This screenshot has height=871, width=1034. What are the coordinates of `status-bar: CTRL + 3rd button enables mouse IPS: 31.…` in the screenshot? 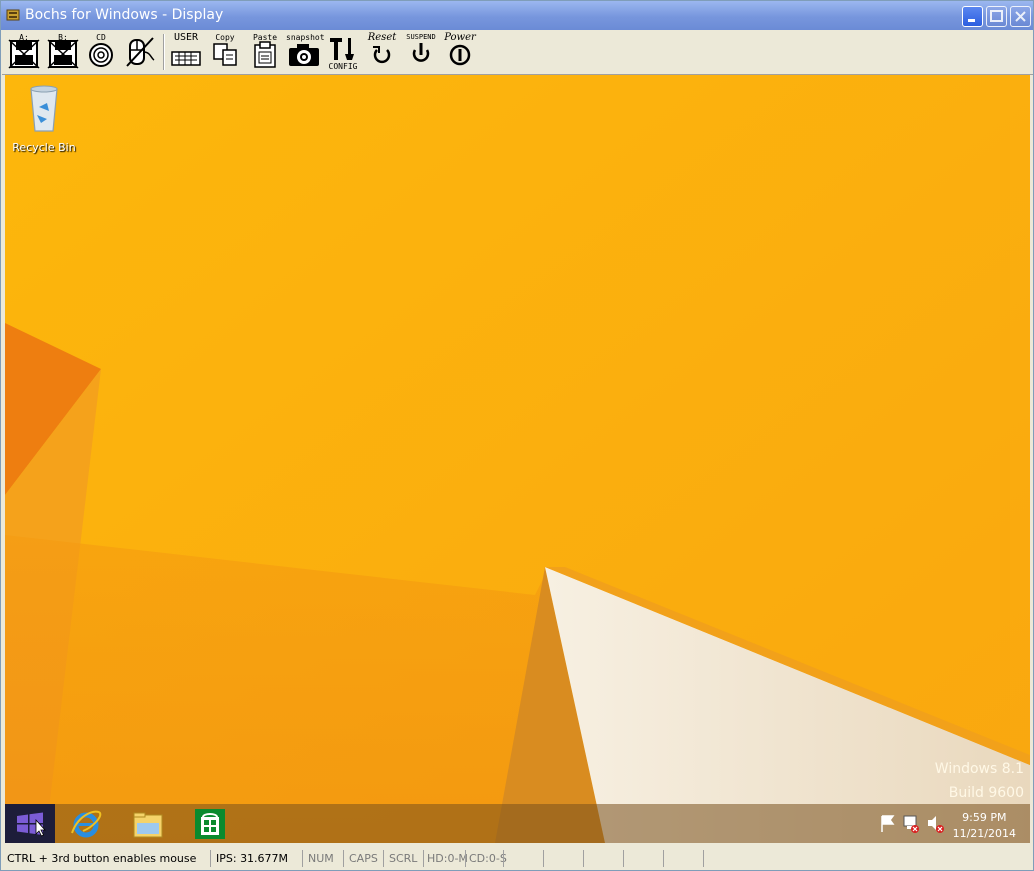 It's located at (517, 858).